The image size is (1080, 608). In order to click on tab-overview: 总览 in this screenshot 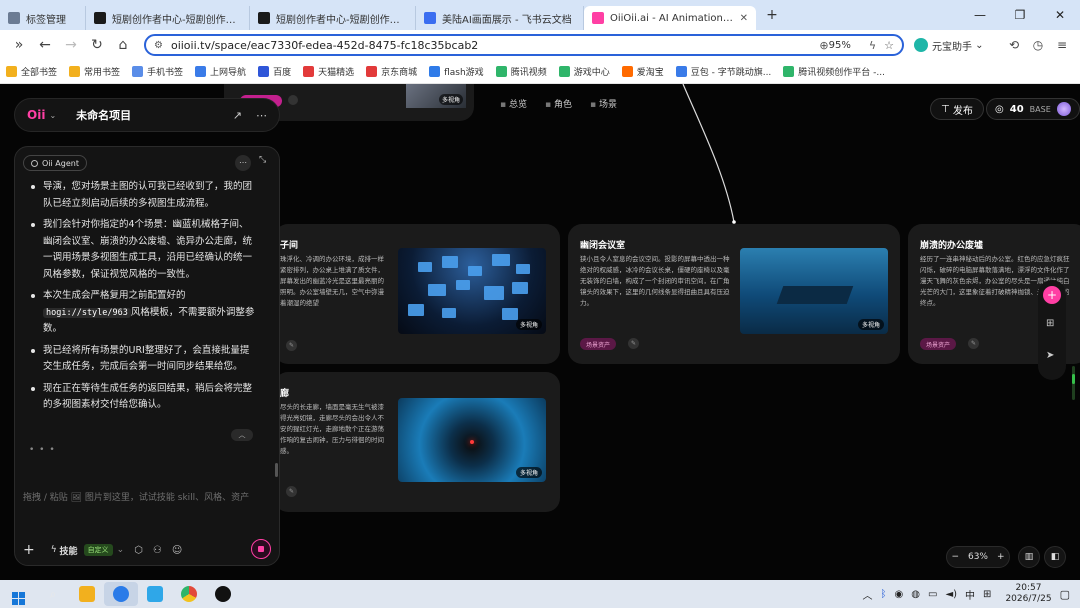, I will do `click(513, 103)`.